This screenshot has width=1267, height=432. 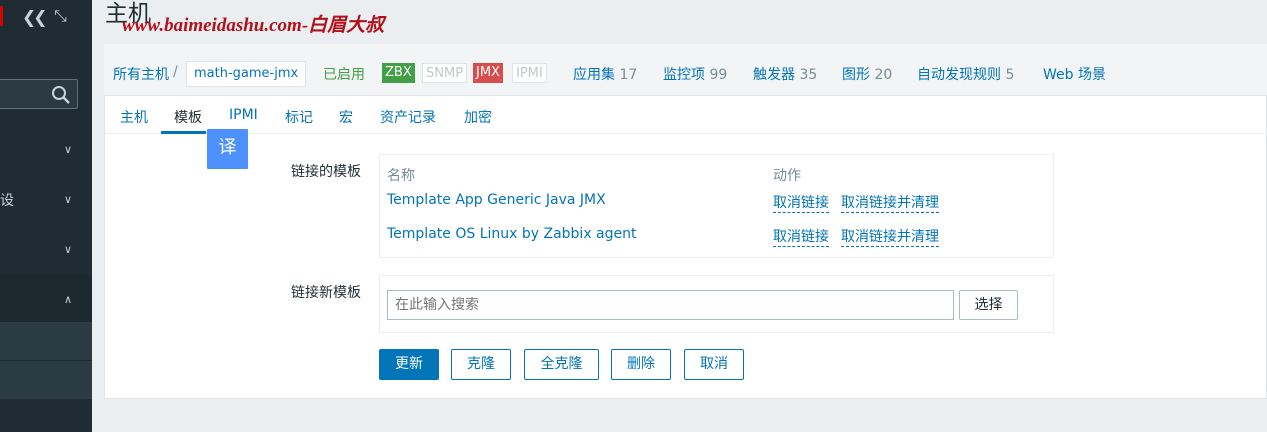 What do you see at coordinates (808, 75) in the screenshot?
I see `triggers-count: 35` at bounding box center [808, 75].